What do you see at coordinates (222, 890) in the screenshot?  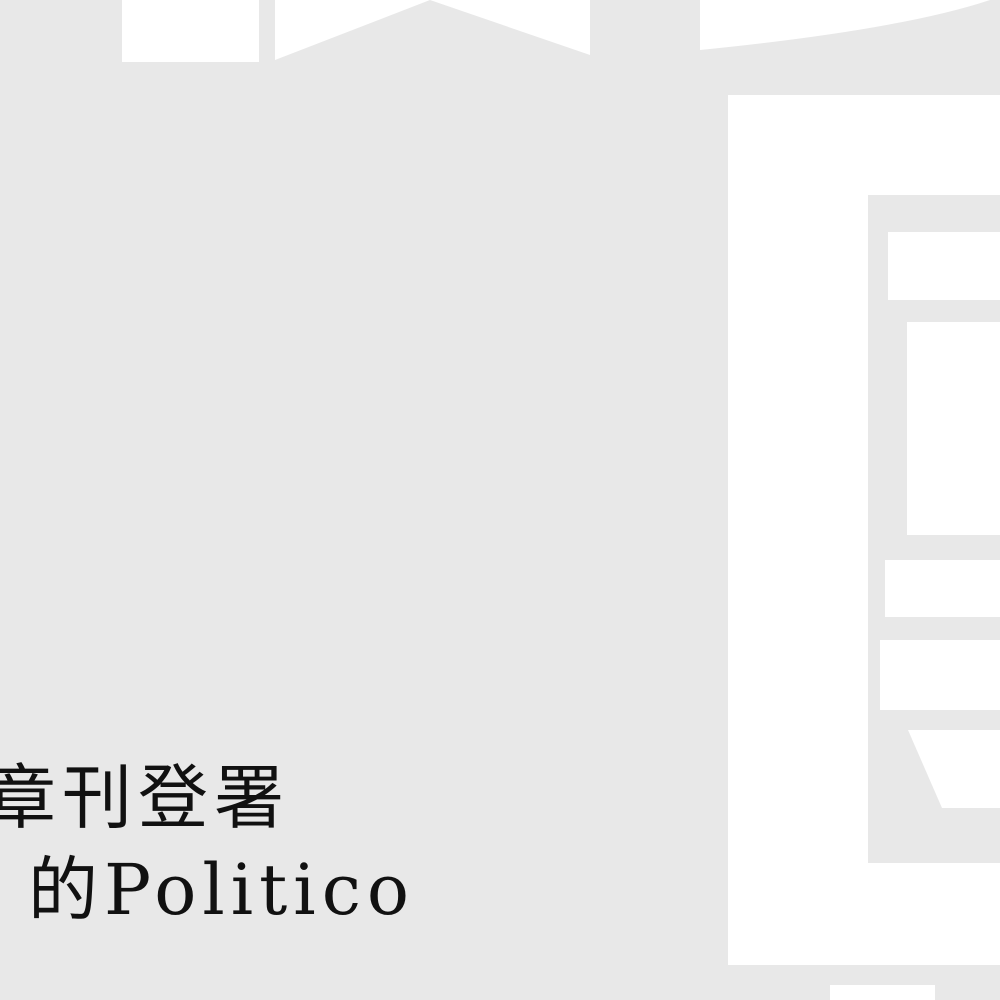 I see `caption-line-2: 的Politico` at bounding box center [222, 890].